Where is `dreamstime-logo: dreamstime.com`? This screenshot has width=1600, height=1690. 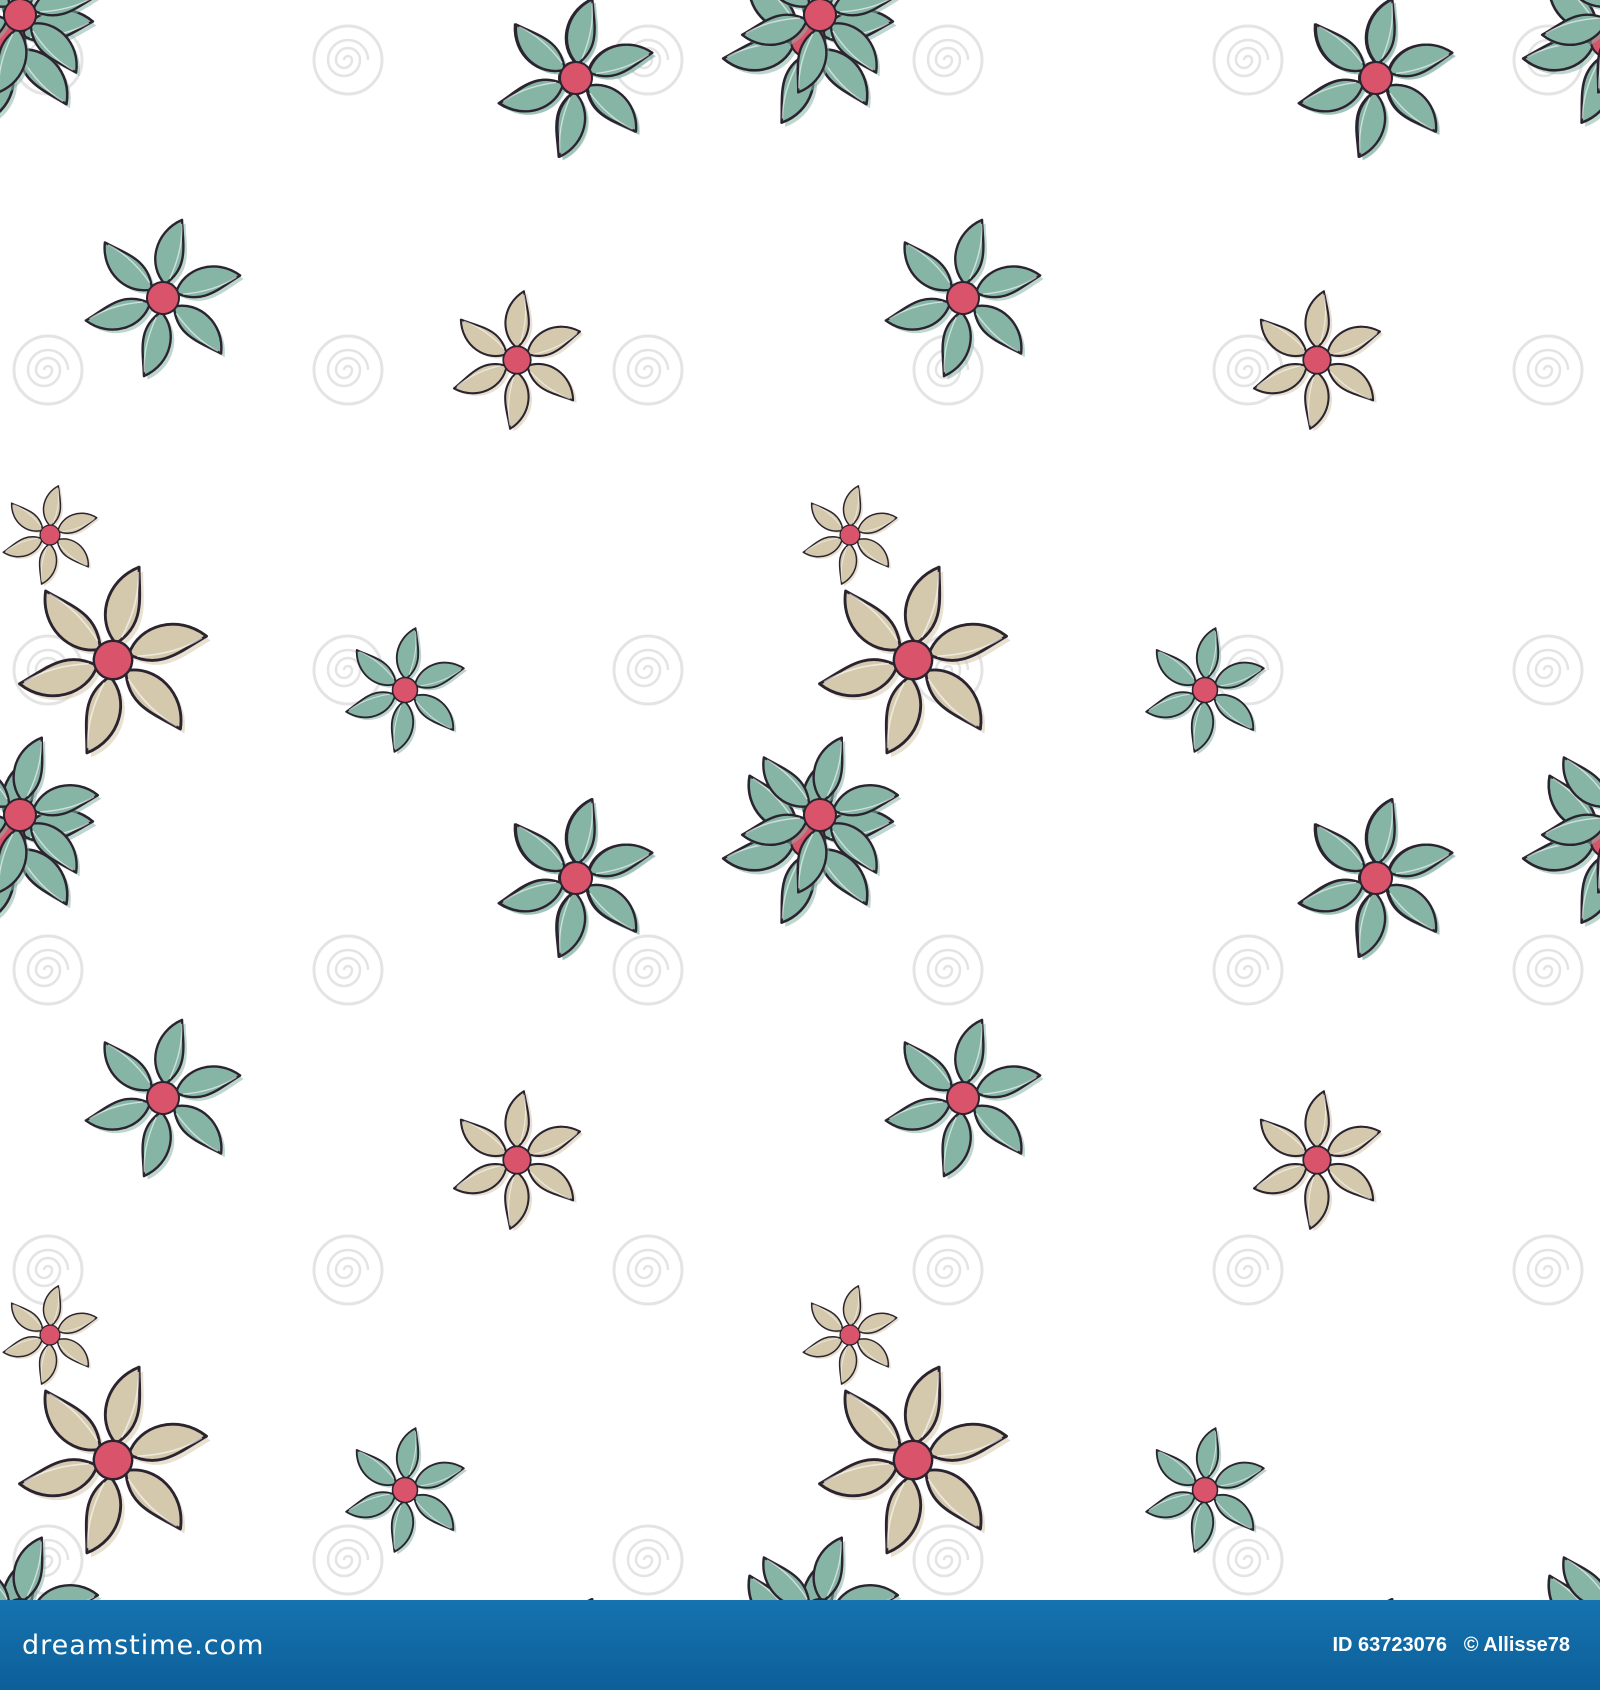 dreamstime-logo: dreamstime.com is located at coordinates (143, 1645).